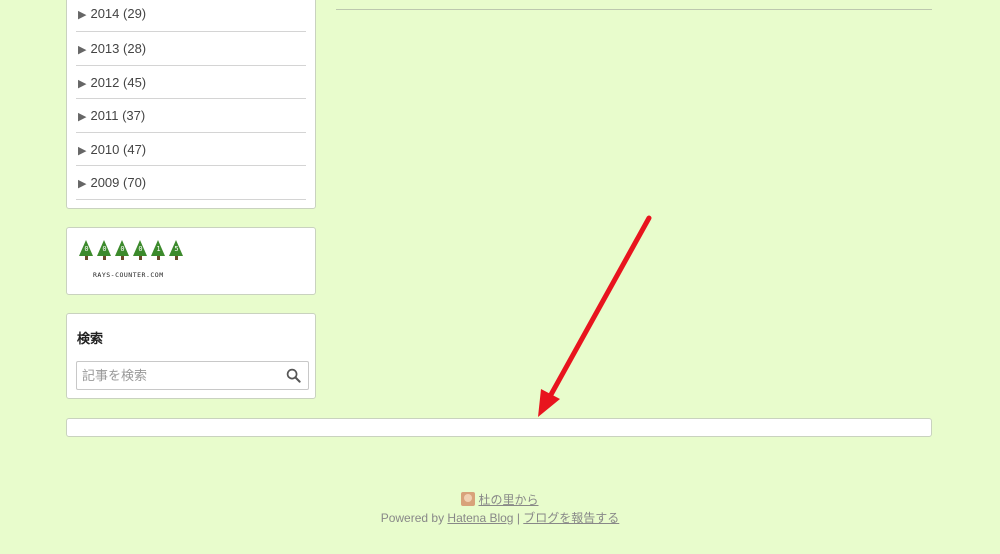 Image resolution: width=1000 pixels, height=554 pixels. Describe the element at coordinates (595, 316) in the screenshot. I see `red-arrow-icon` at that location.